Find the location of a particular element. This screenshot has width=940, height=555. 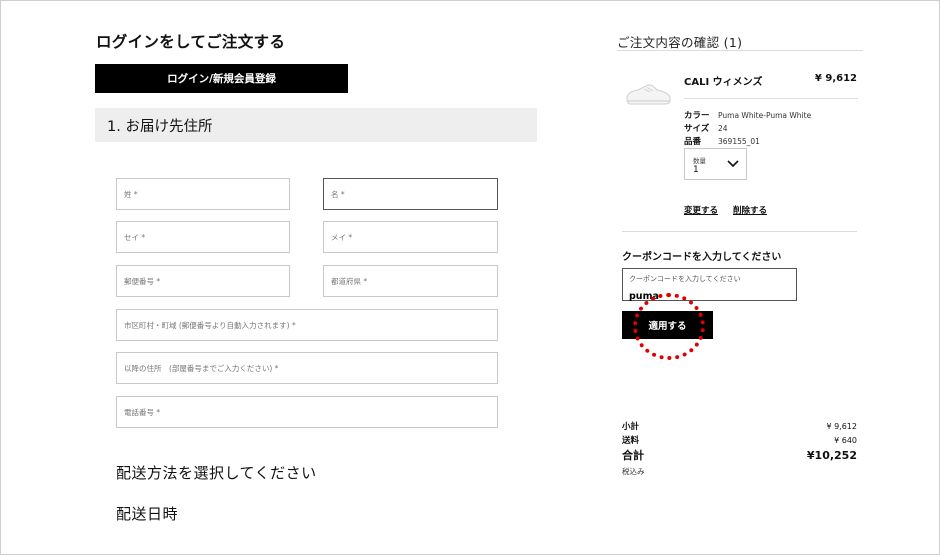

shipping-row: 送料 ¥ 640 is located at coordinates (739, 440).